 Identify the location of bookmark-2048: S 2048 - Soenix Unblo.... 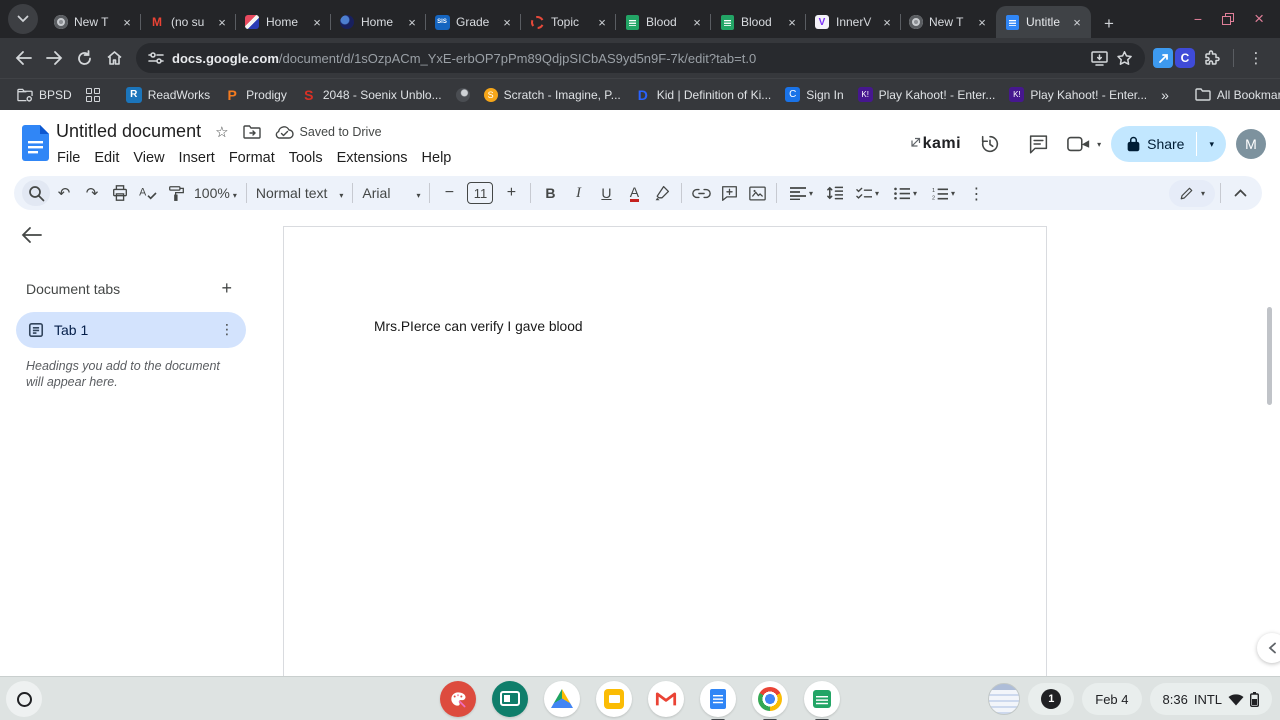
(371, 95).